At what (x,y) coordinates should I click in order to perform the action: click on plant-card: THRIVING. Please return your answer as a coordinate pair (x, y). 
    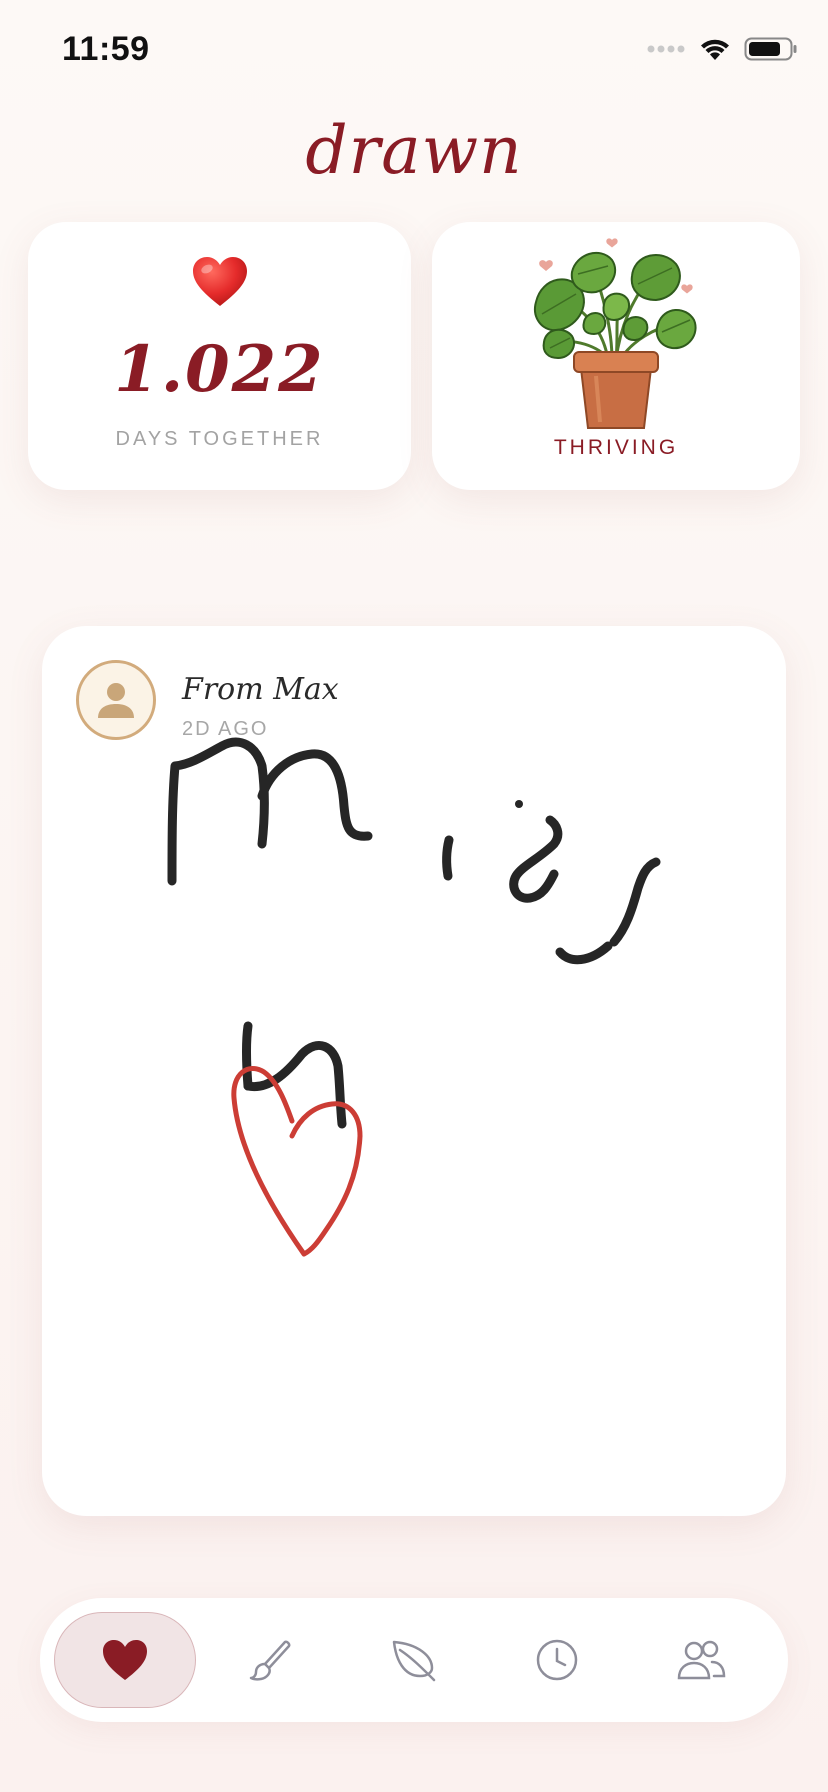
    Looking at the image, I should click on (616, 356).